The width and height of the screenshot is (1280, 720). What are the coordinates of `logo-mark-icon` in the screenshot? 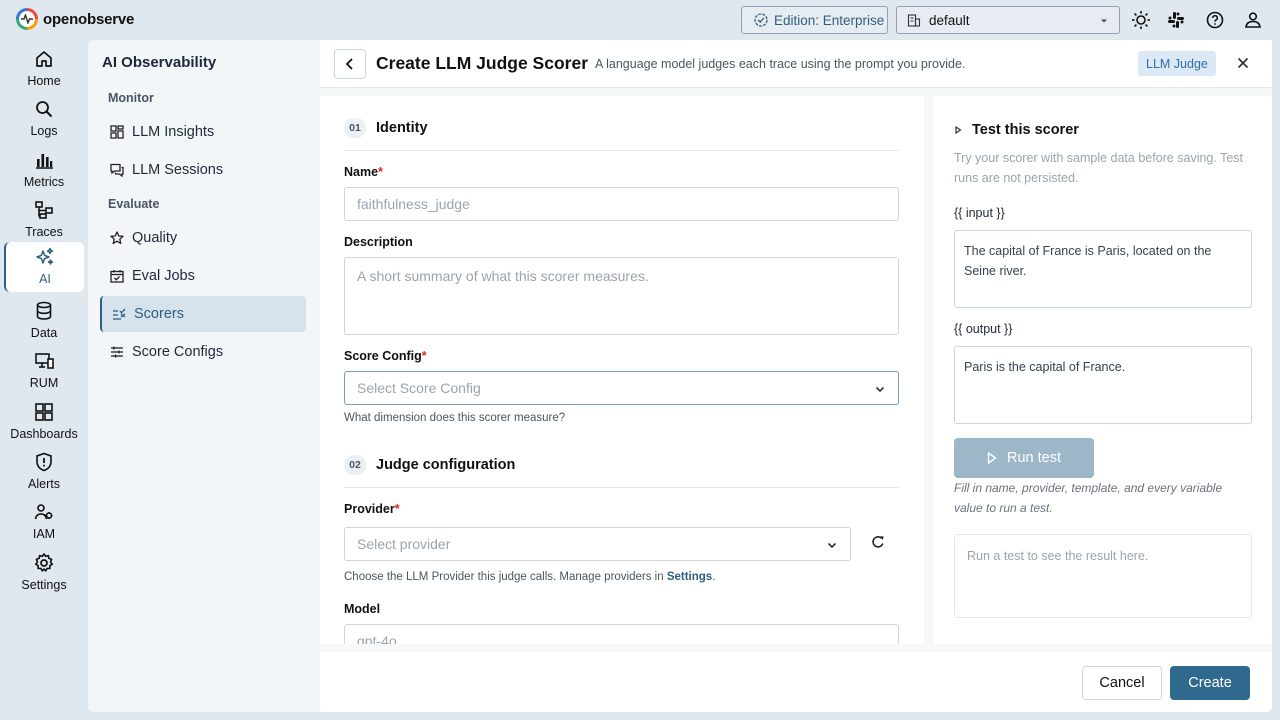 It's located at (27, 19).